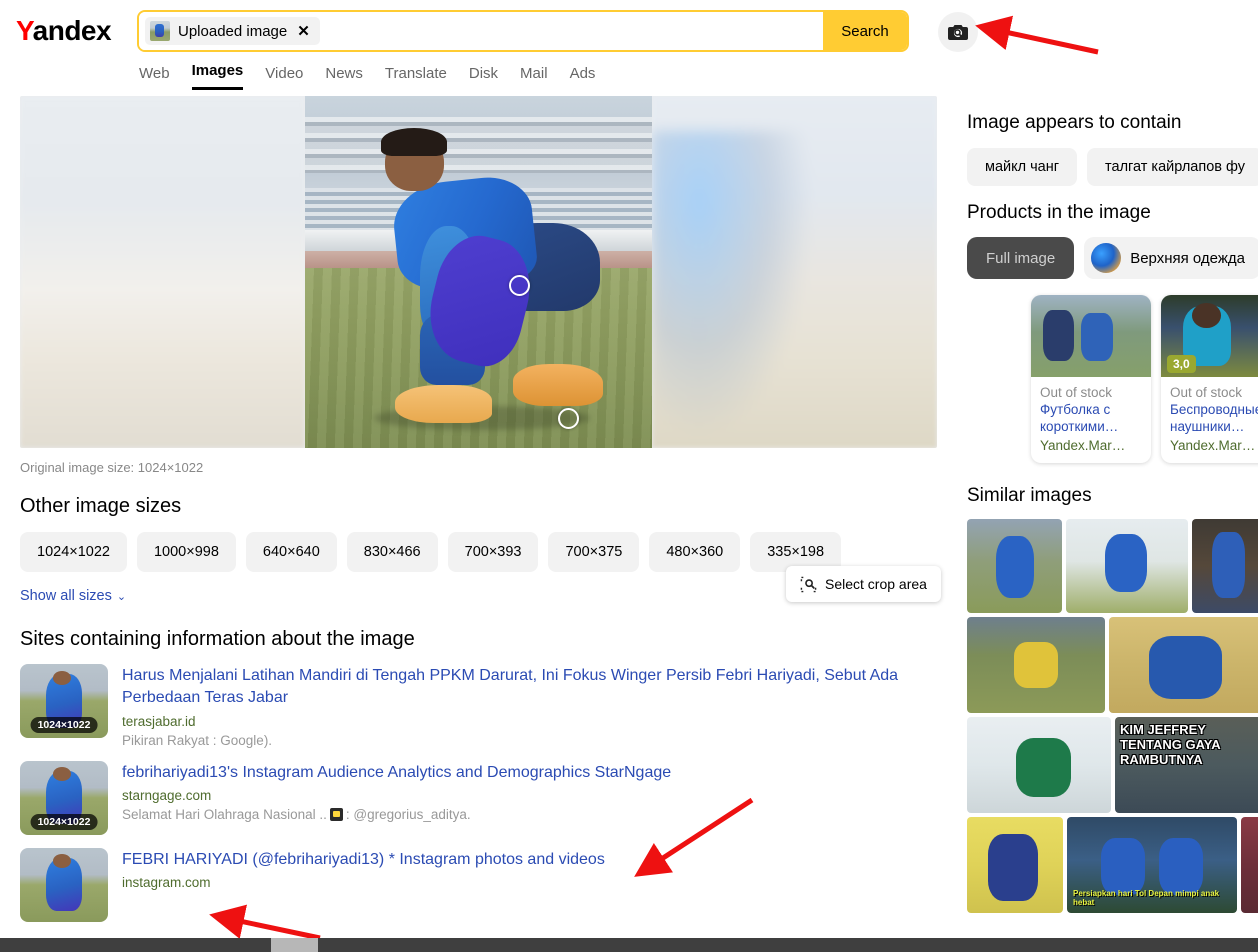 The height and width of the screenshot is (952, 1258). What do you see at coordinates (1091, 336) in the screenshot?
I see `product-image` at bounding box center [1091, 336].